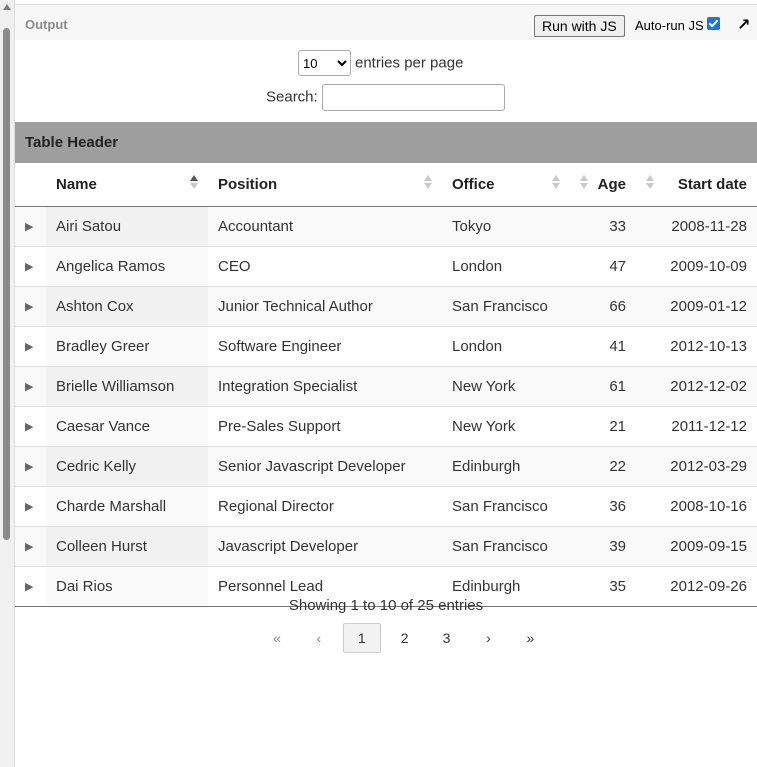 Image resolution: width=757 pixels, height=767 pixels. What do you see at coordinates (325, 386) in the screenshot?
I see `cell-position: Integration Specialist` at bounding box center [325, 386].